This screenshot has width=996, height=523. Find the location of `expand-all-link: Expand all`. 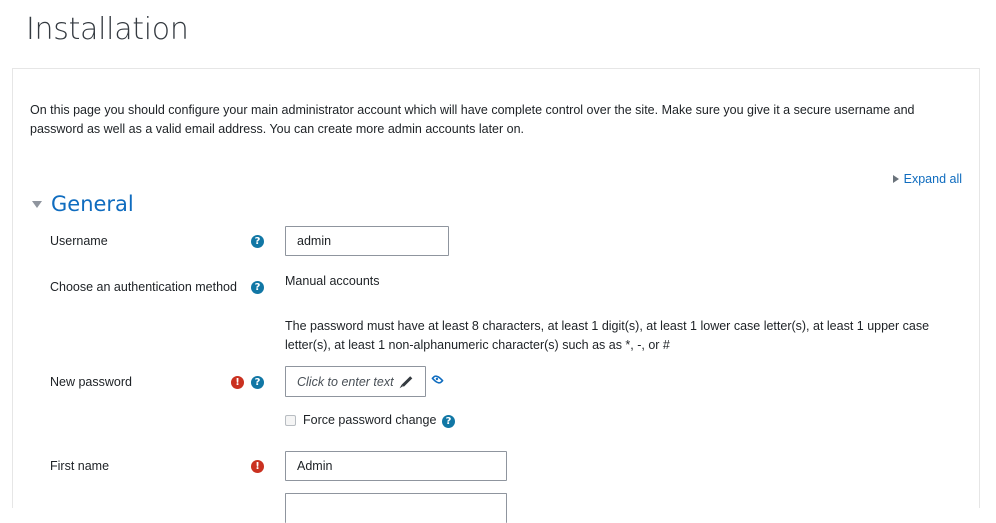

expand-all-link: Expand all is located at coordinates (927, 179).